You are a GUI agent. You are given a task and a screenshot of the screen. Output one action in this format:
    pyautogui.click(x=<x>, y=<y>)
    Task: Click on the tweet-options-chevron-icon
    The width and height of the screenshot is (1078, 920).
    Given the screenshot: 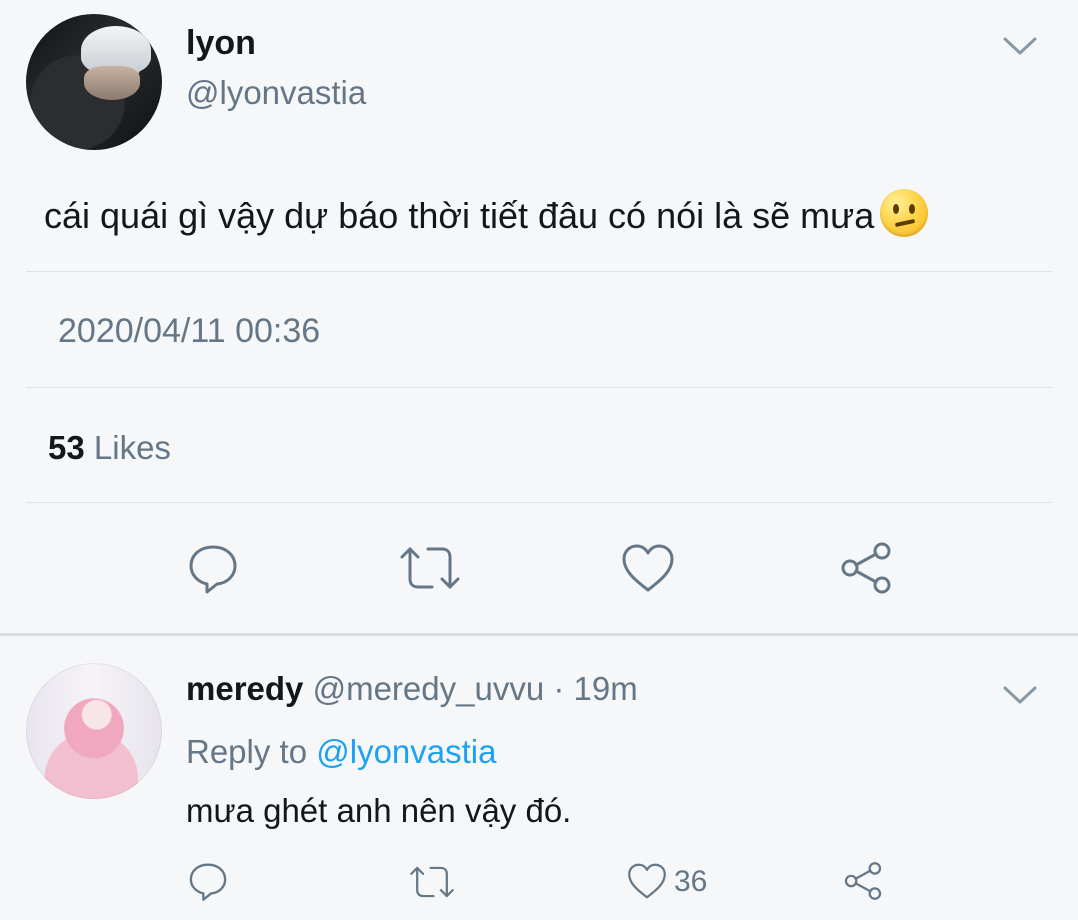 What is the action you would take?
    pyautogui.click(x=1020, y=45)
    